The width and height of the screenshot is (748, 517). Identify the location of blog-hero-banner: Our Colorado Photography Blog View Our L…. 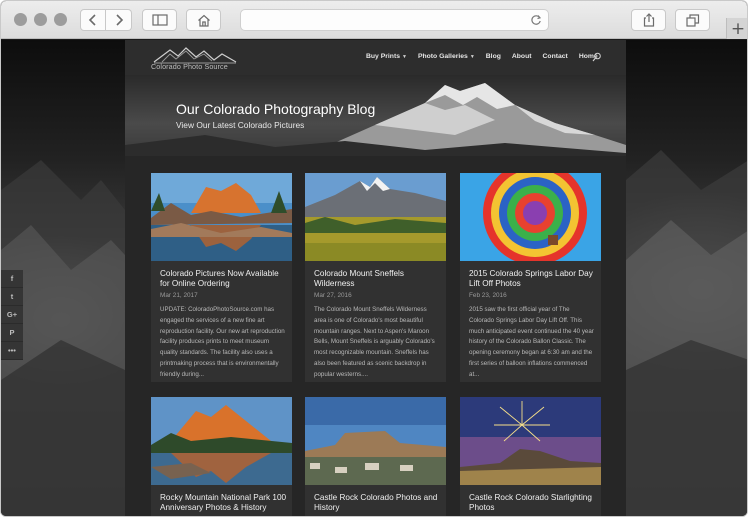
(375, 115).